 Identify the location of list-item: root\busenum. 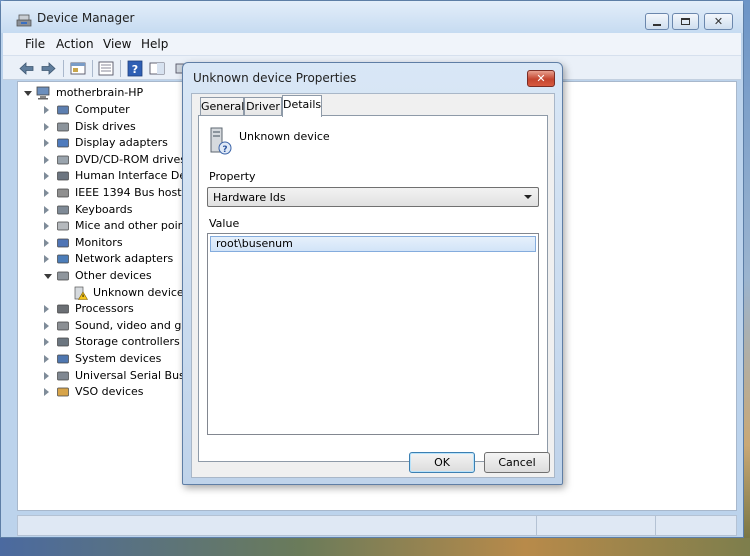
(373, 244).